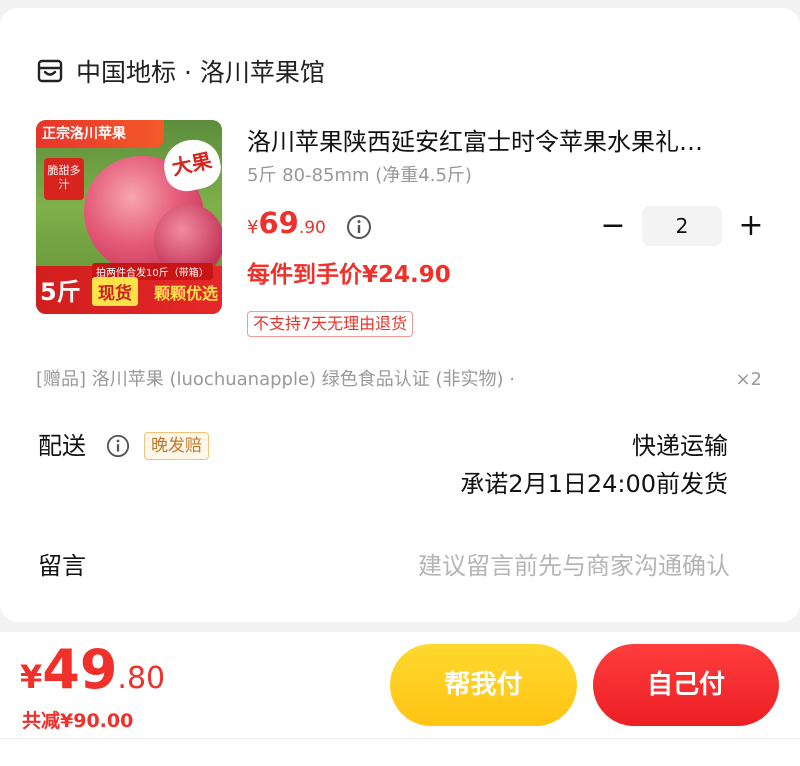 This screenshot has width=800, height=766. I want to click on gift-item: [赠品] 洛川苹果 (luochuanapple) 绿色食品认证 (非实物) ·, so click(275, 380).